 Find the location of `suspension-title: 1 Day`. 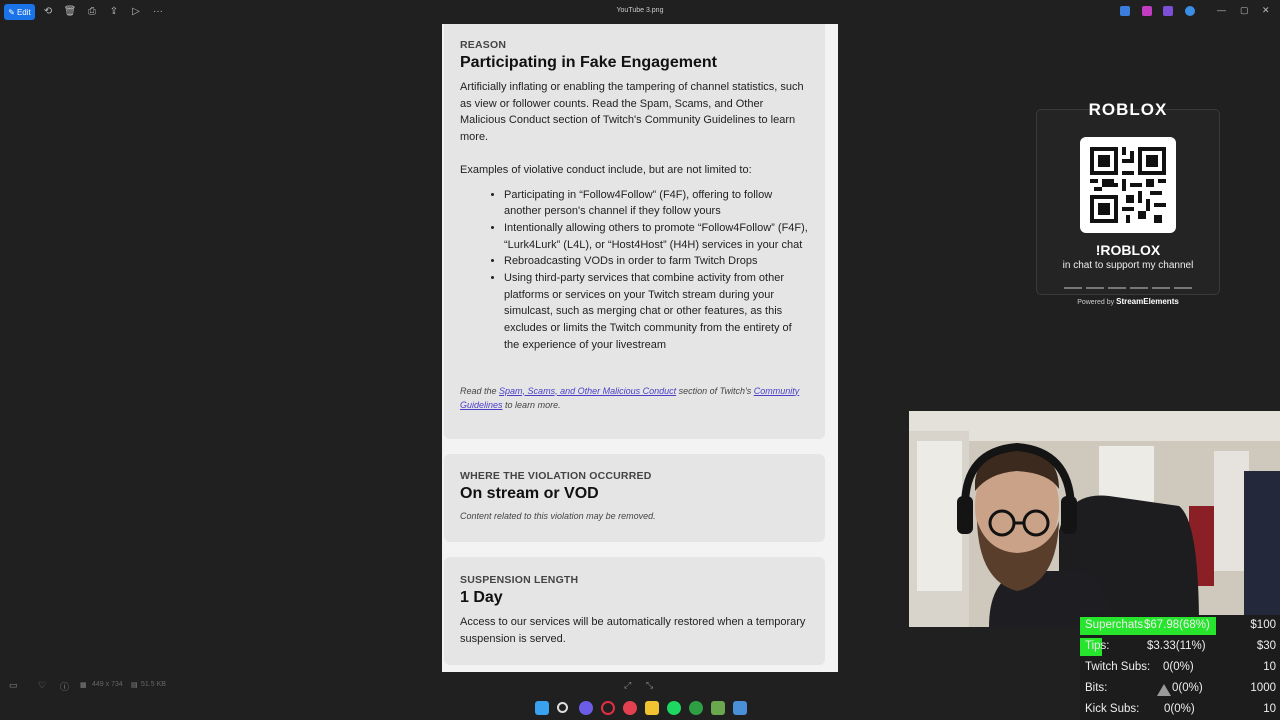

suspension-title: 1 Day is located at coordinates (481, 597).